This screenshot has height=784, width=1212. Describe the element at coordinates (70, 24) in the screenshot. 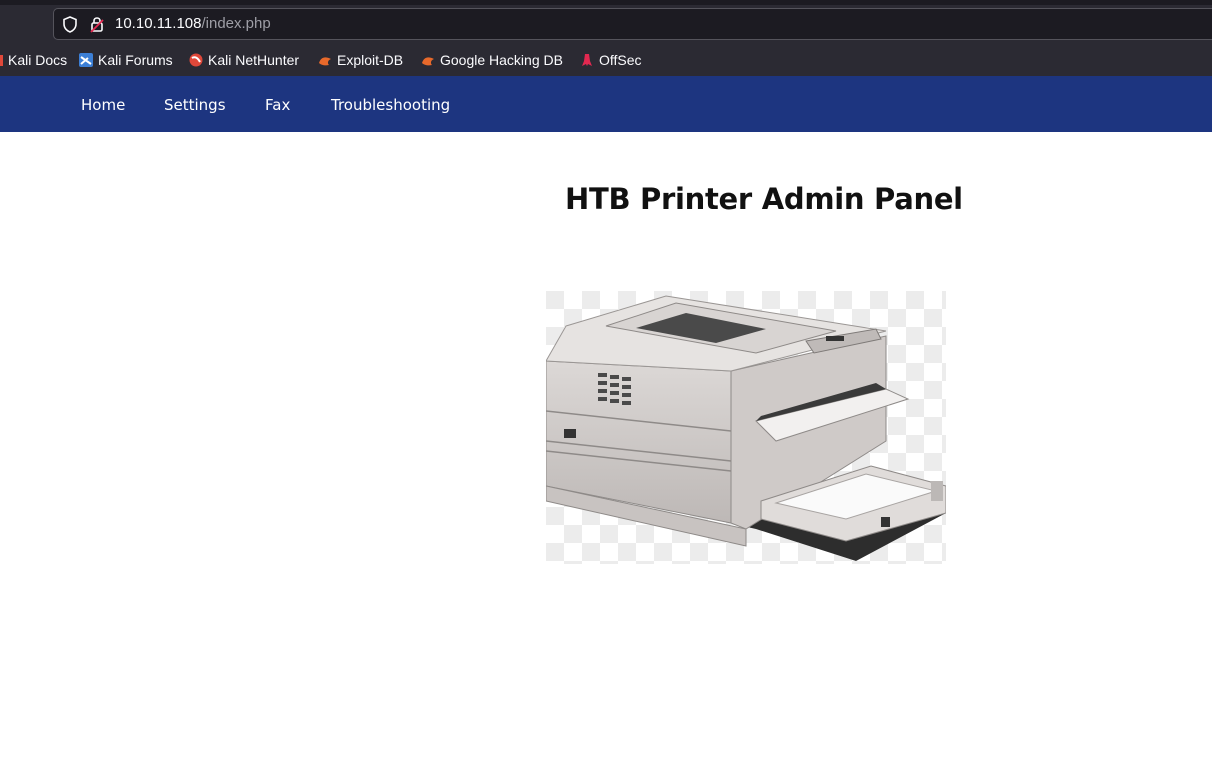

I see `tracking-protection-shield-icon` at that location.